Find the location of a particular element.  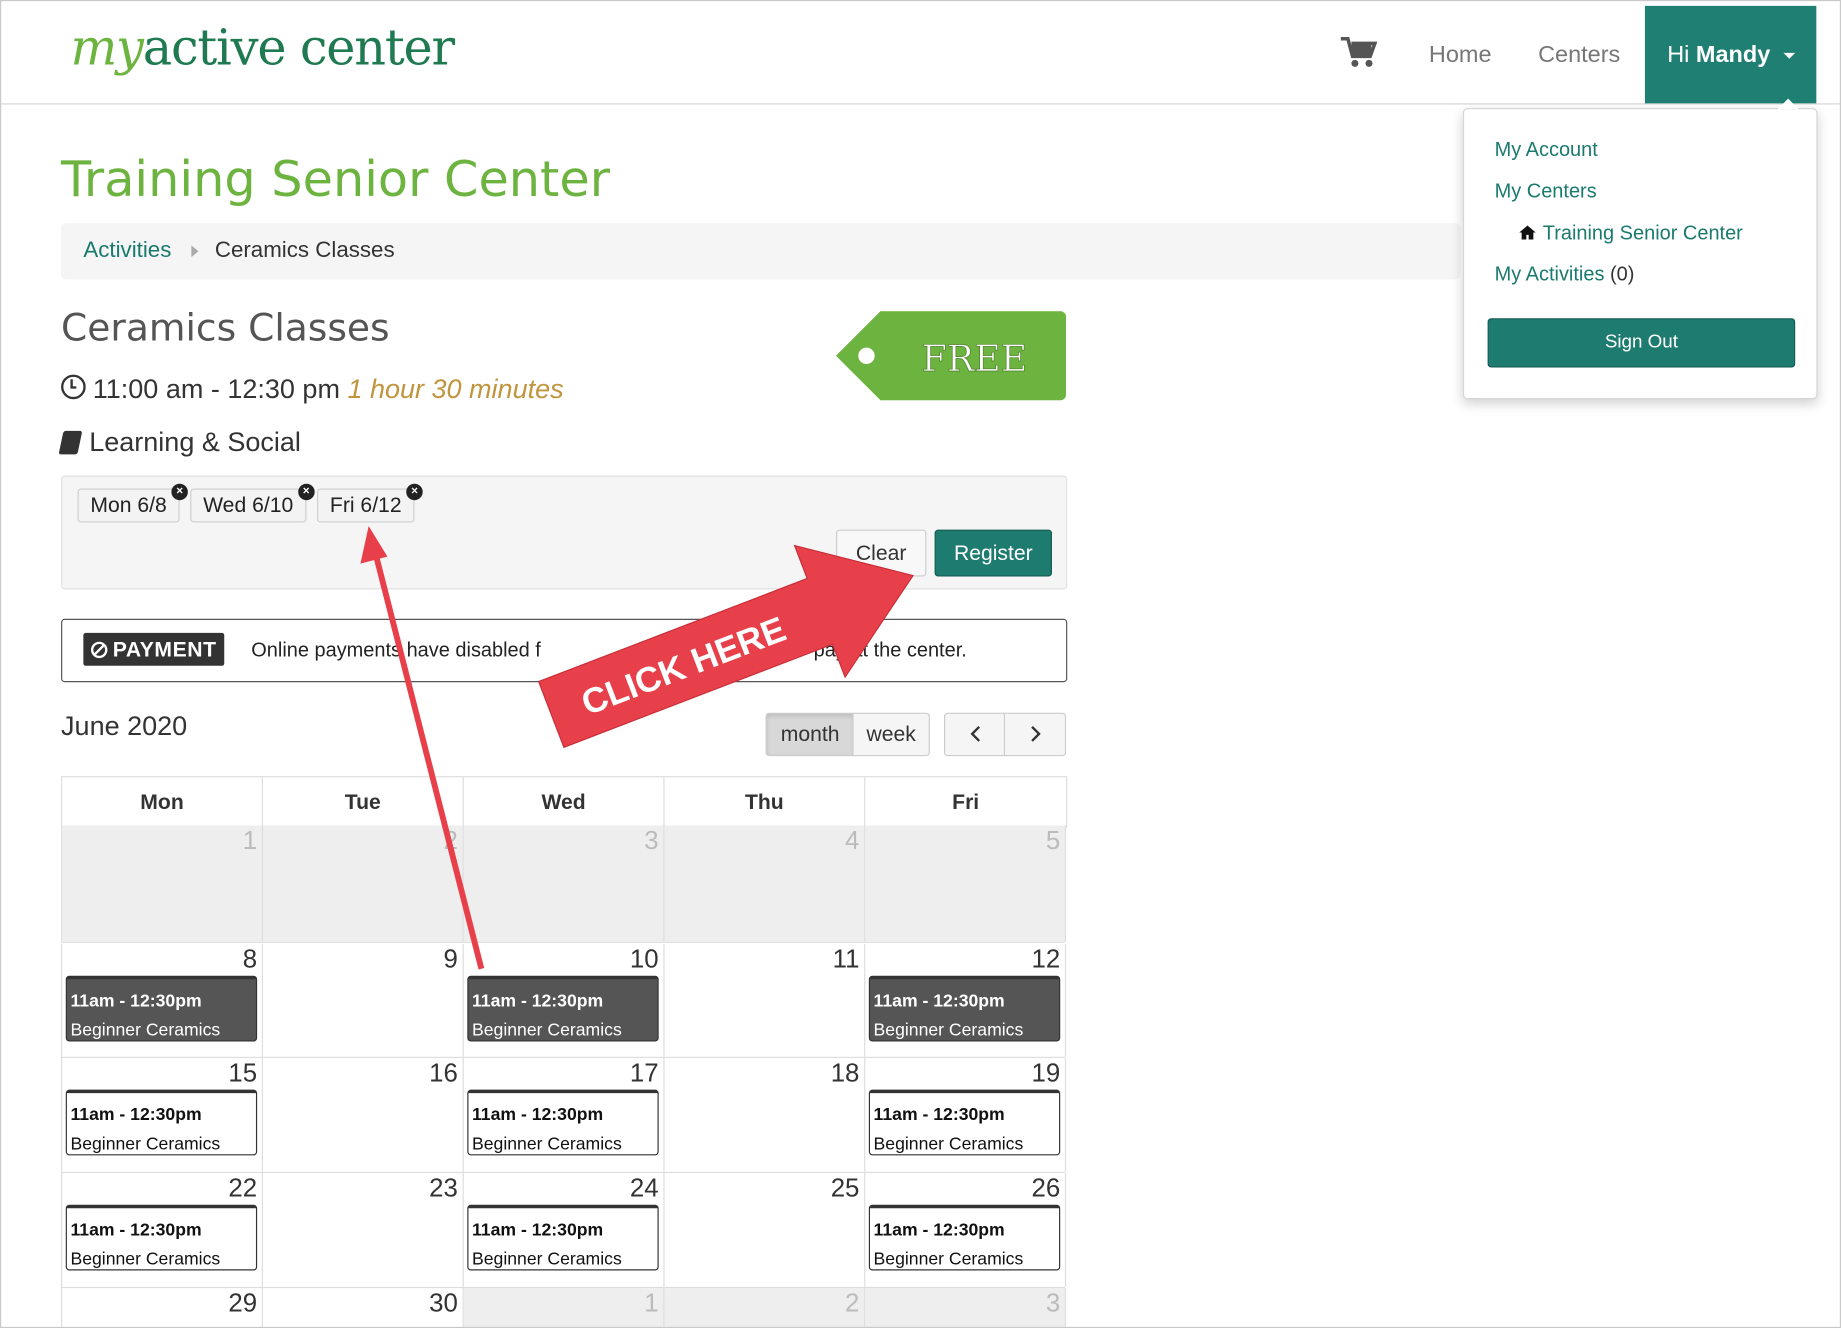

day-number: 17 is located at coordinates (644, 1072).